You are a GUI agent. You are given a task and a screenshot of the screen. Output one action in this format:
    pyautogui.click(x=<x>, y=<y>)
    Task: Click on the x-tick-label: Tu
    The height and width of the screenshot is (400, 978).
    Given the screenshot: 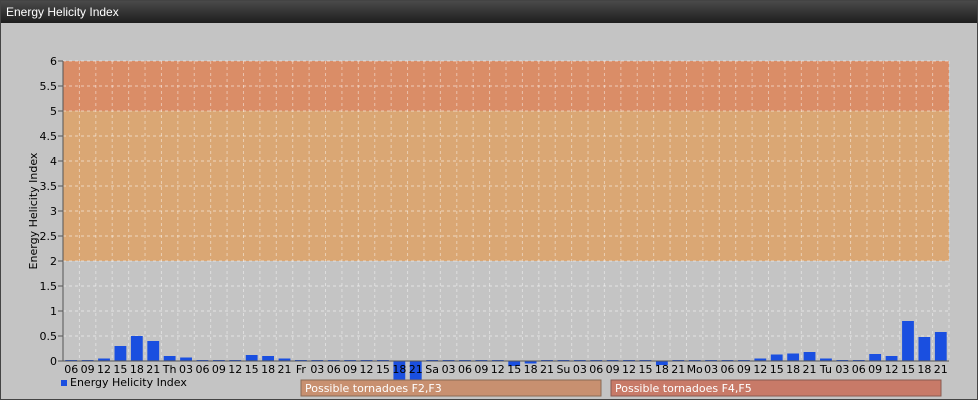 What is the action you would take?
    pyautogui.click(x=825, y=369)
    